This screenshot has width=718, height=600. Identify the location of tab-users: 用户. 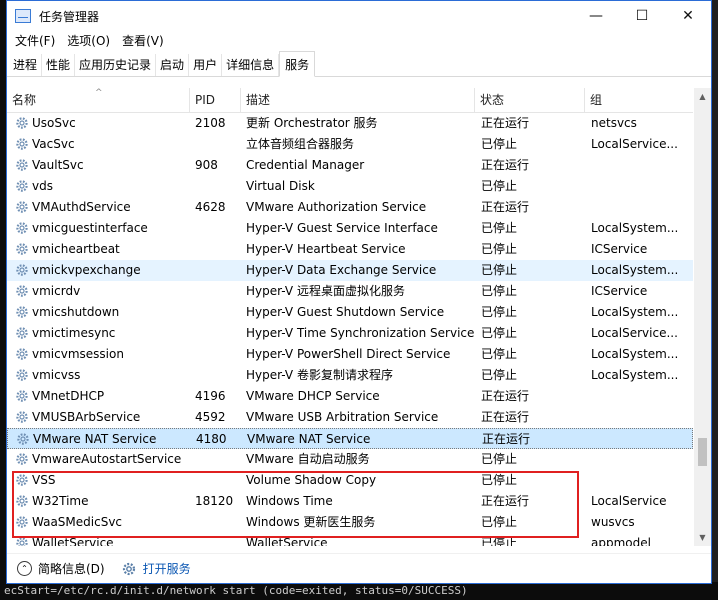
(206, 65).